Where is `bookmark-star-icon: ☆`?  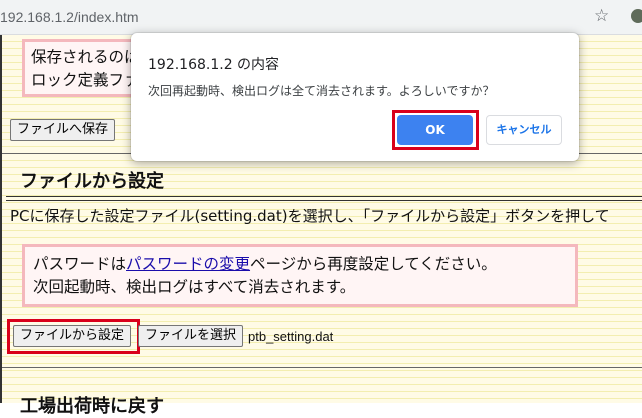 bookmark-star-icon: ☆ is located at coordinates (601, 16).